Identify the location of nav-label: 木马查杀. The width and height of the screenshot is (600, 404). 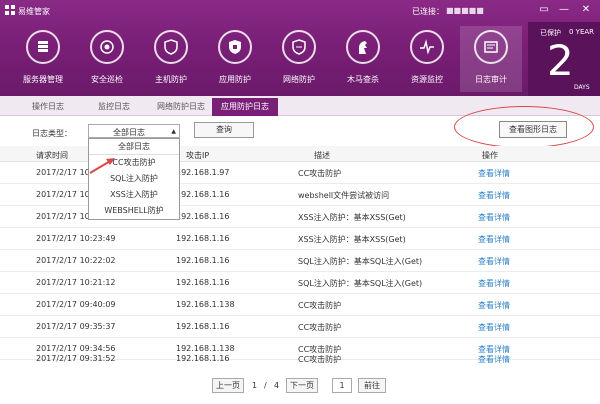
(363, 79).